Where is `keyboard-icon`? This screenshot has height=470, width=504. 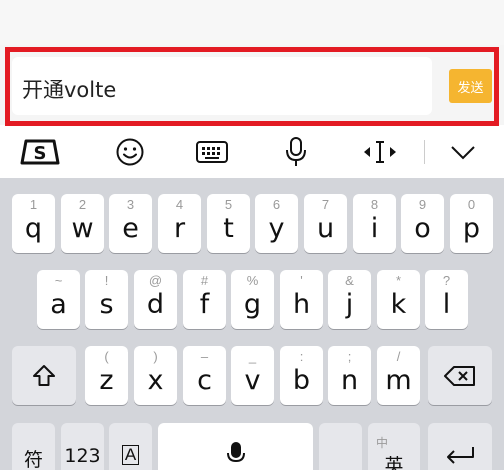
keyboard-icon is located at coordinates (212, 152).